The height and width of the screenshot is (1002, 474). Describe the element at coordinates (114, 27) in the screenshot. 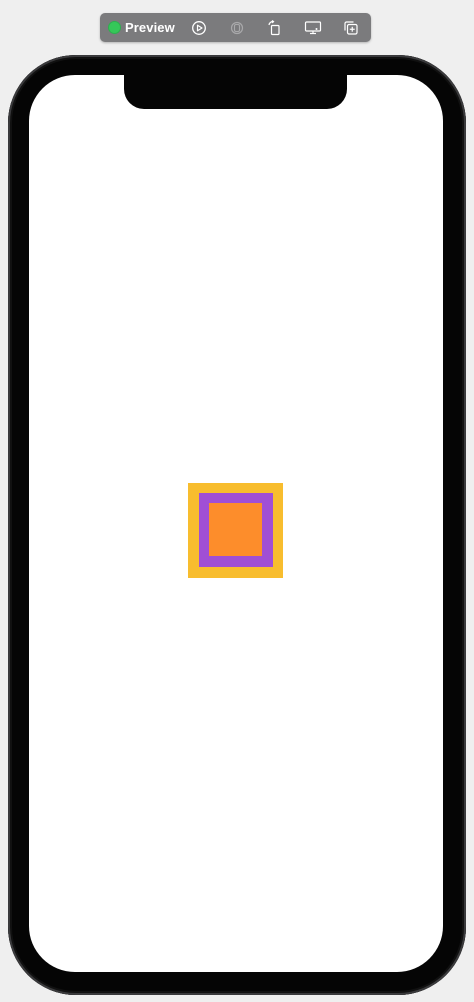

I see `live-status-dot` at that location.